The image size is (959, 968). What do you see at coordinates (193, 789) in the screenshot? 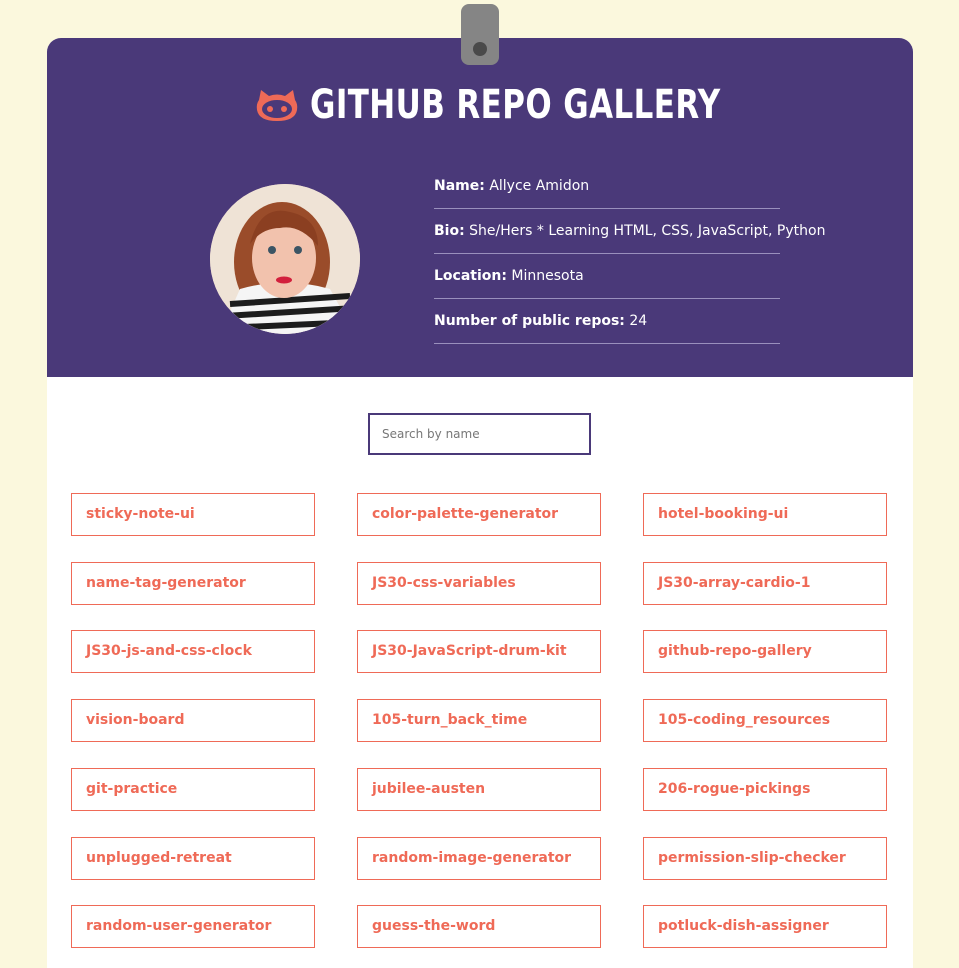
I see `repo-item: git-practice` at bounding box center [193, 789].